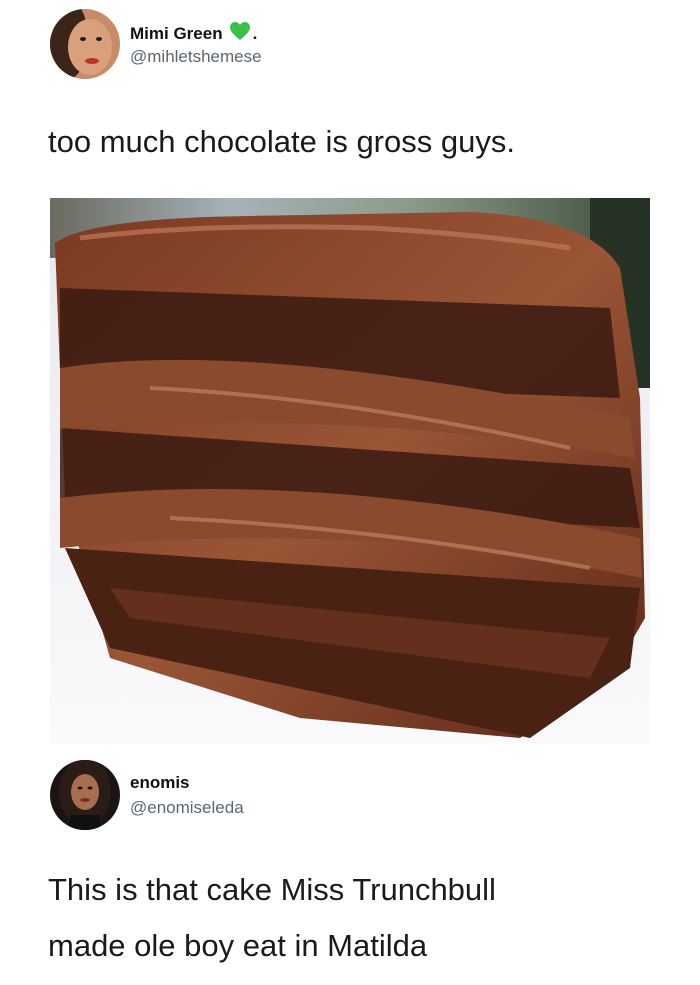 This screenshot has width=700, height=985. I want to click on tweet-text: too much chocolate is gross guys., so click(281, 141).